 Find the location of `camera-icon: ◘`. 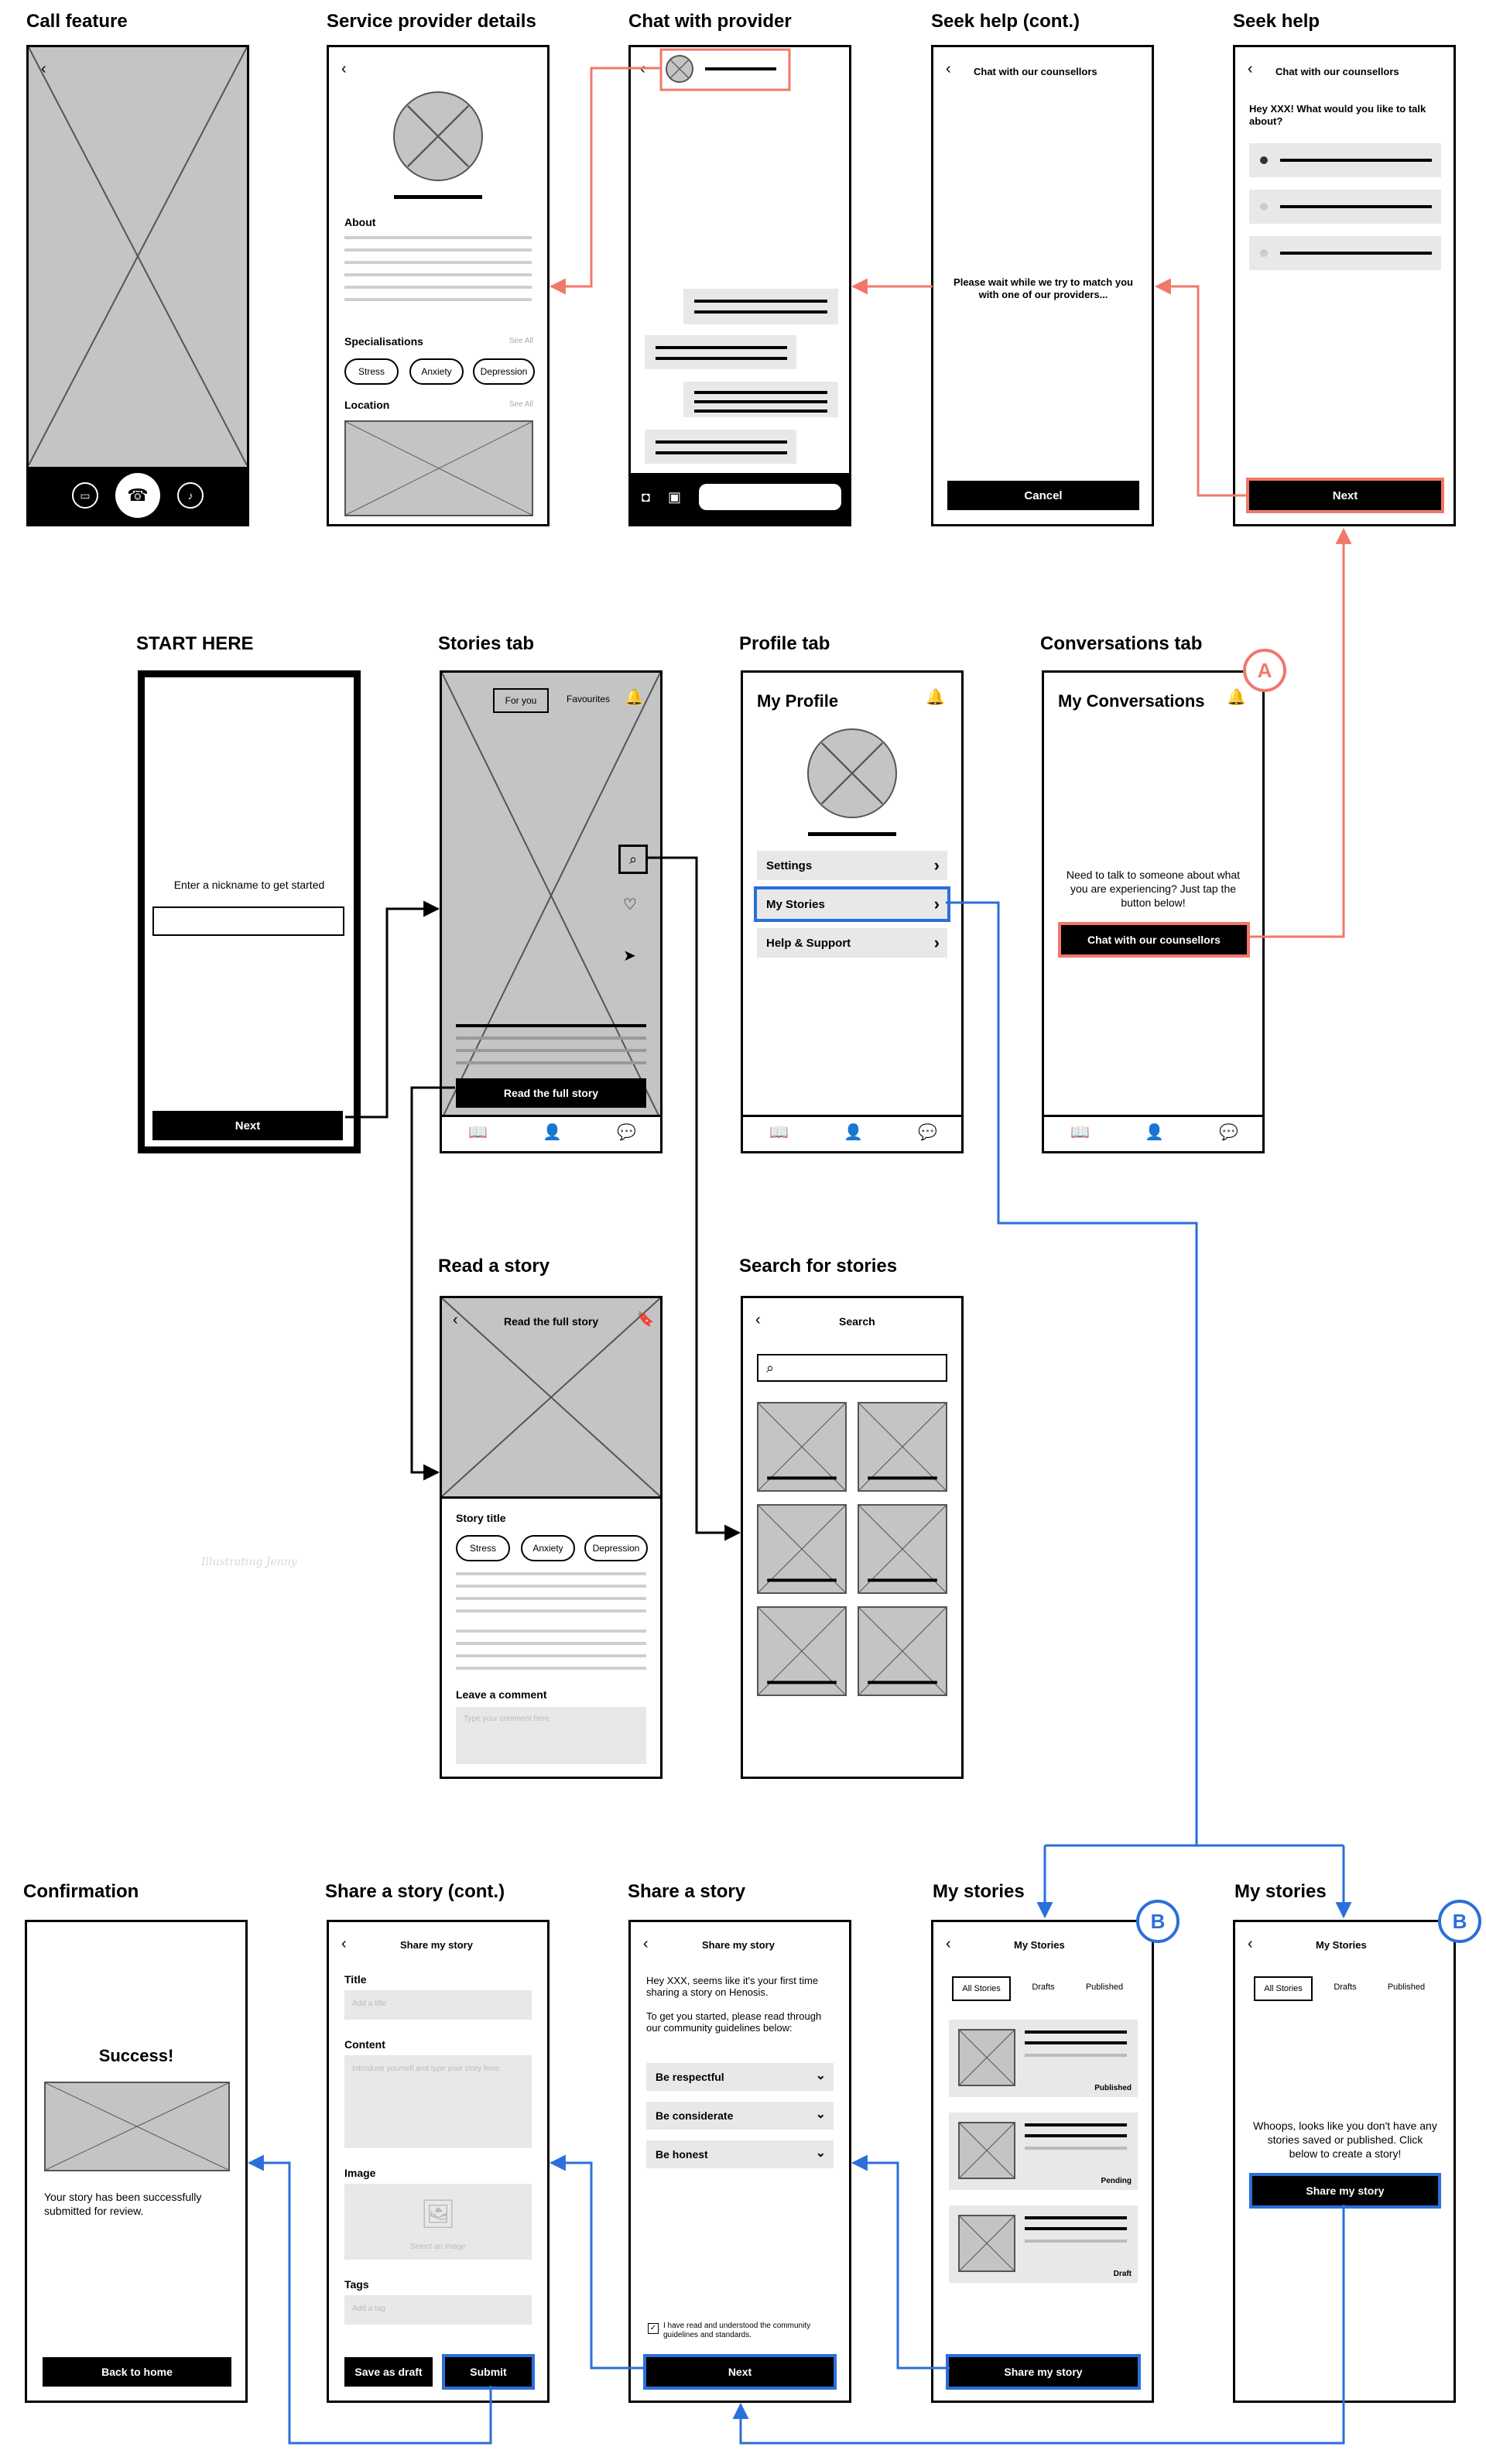

camera-icon: ◘ is located at coordinates (646, 497).